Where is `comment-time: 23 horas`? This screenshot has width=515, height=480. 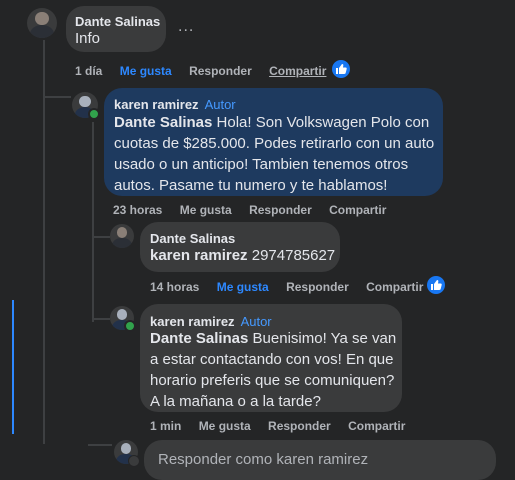
comment-time: 23 horas is located at coordinates (137, 210).